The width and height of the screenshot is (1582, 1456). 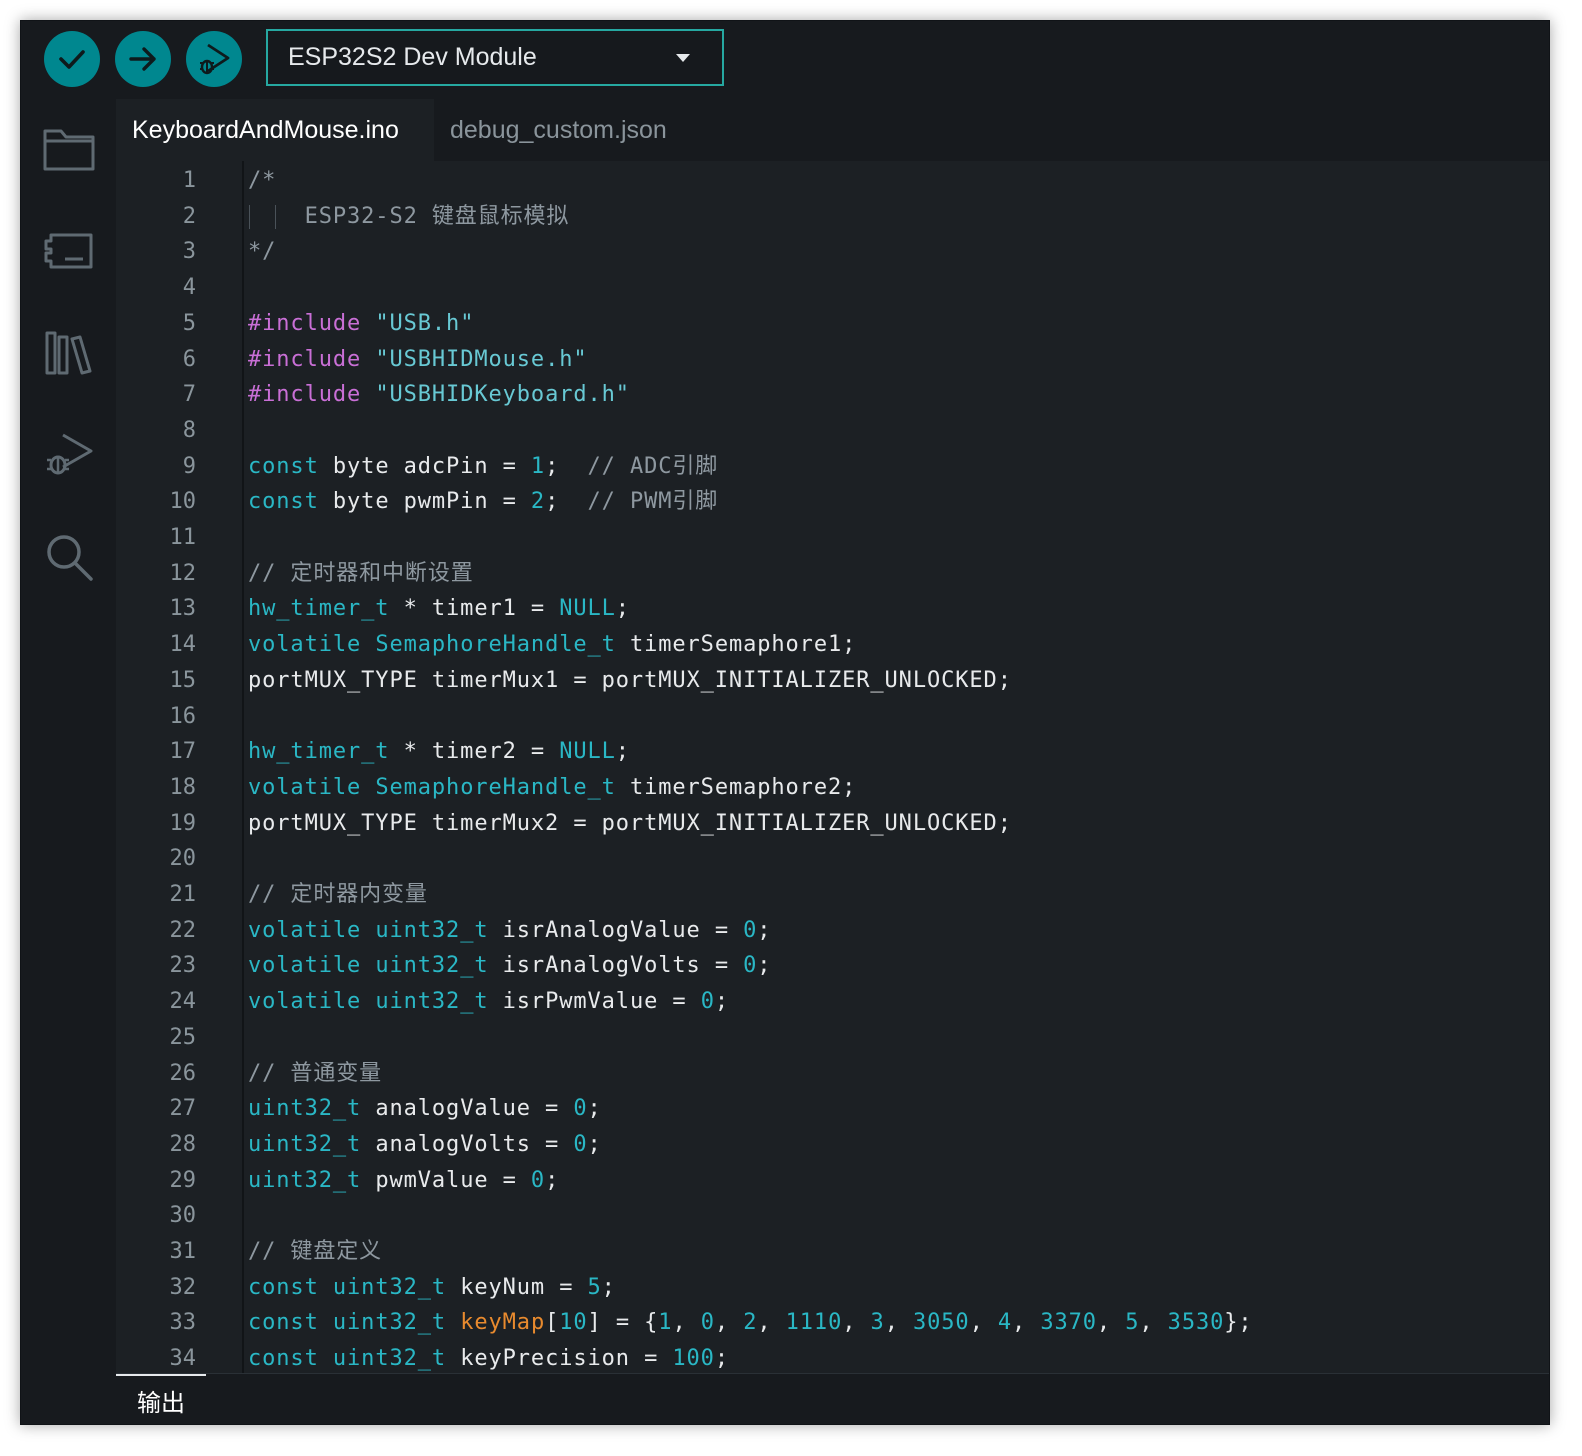 I want to click on code-text: volatile uint32_t isrPwmValue = 0;, so click(x=488, y=1002).